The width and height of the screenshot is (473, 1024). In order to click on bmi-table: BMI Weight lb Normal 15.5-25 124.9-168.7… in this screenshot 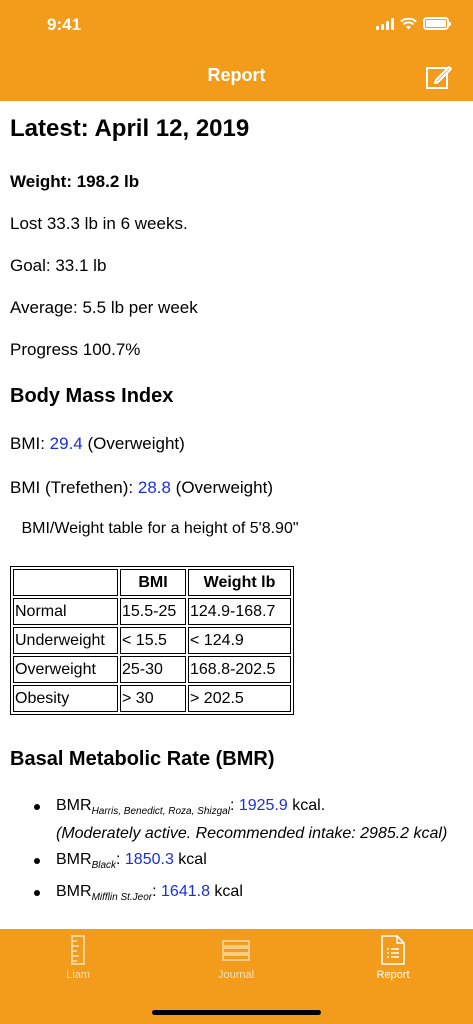, I will do `click(152, 640)`.